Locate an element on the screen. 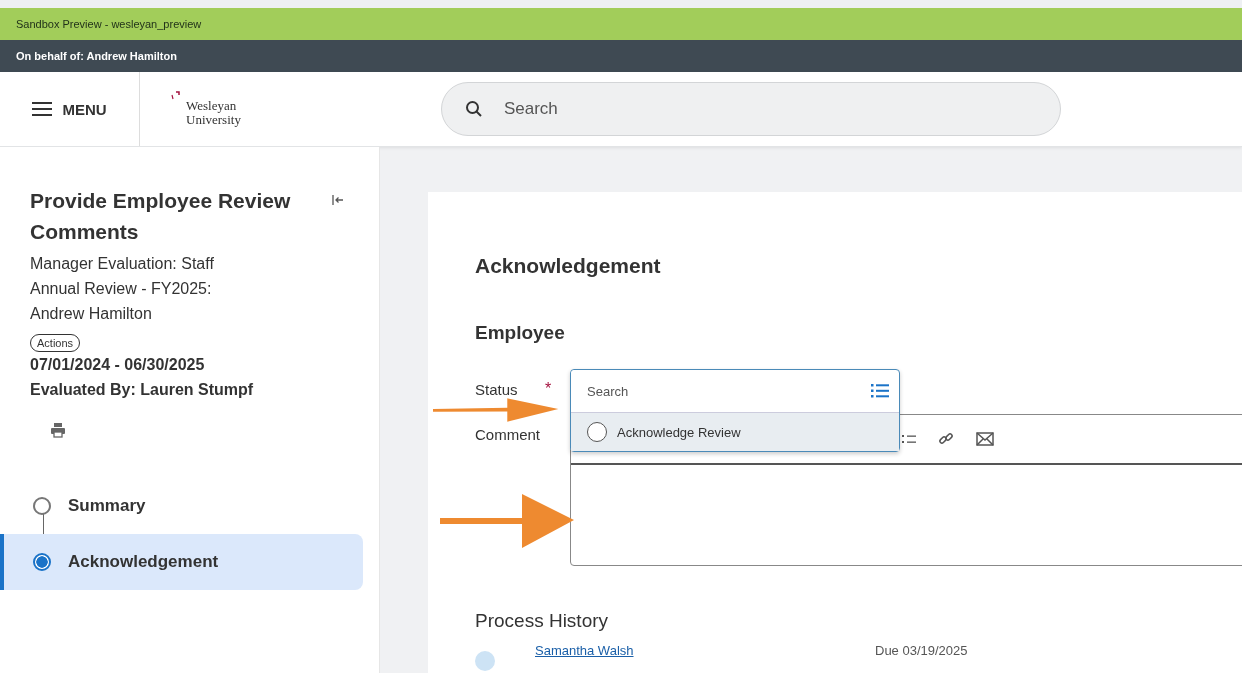  option-label: Acknowledge Review is located at coordinates (679, 432).